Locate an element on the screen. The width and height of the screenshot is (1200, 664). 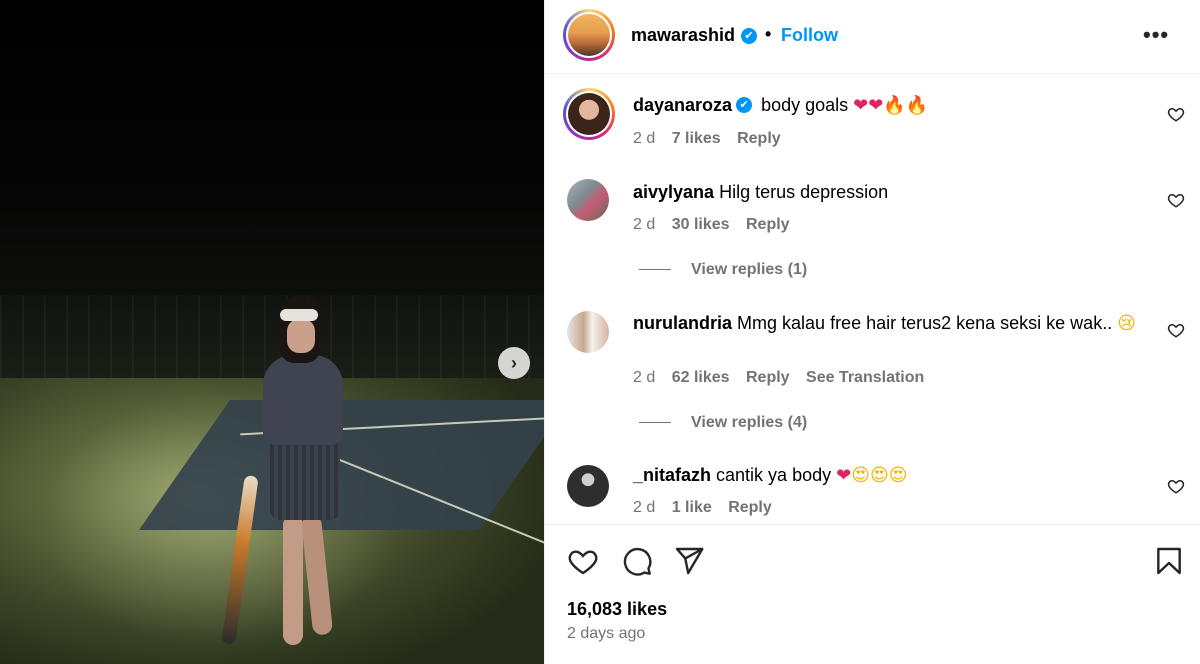
owner-avatar is located at coordinates (589, 35).